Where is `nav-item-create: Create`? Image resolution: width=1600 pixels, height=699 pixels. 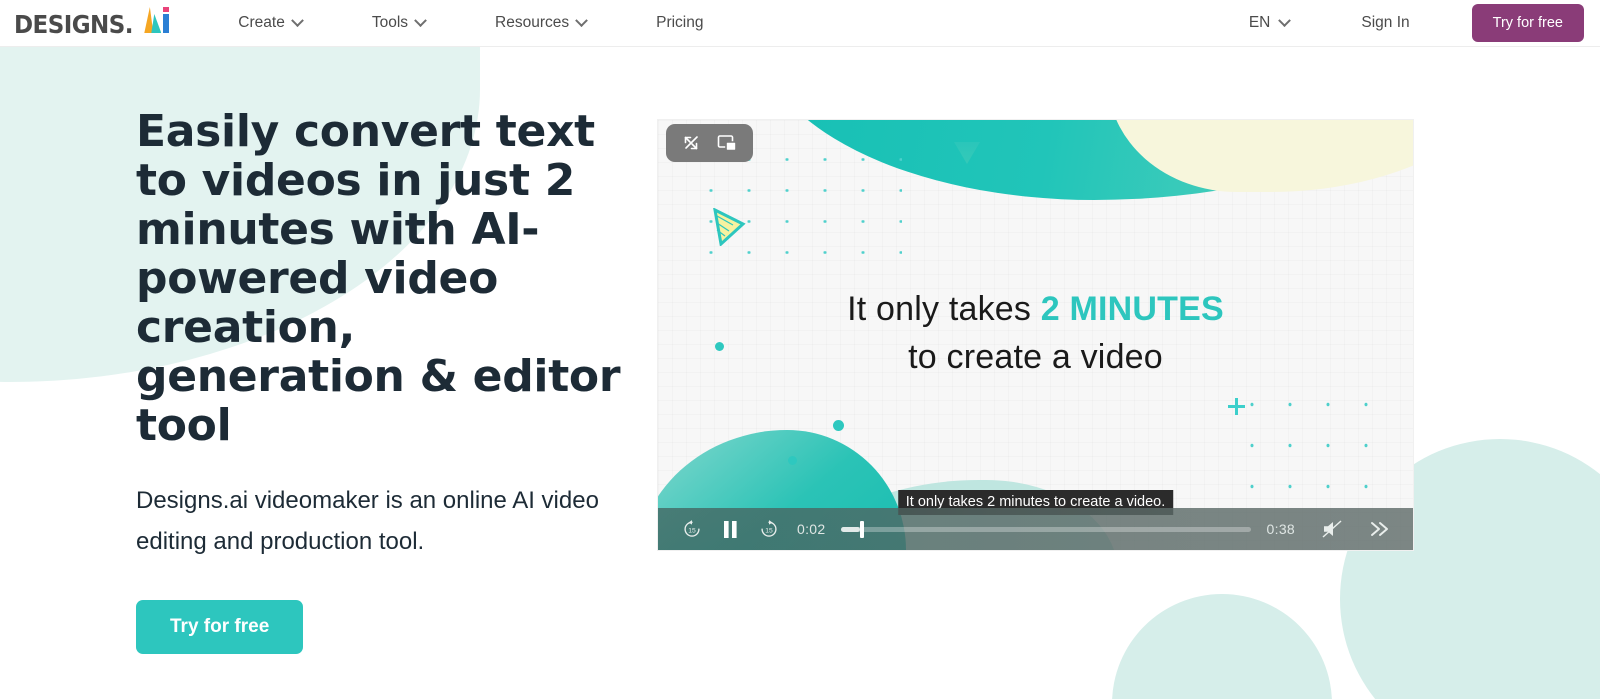 nav-item-create: Create is located at coordinates (271, 22).